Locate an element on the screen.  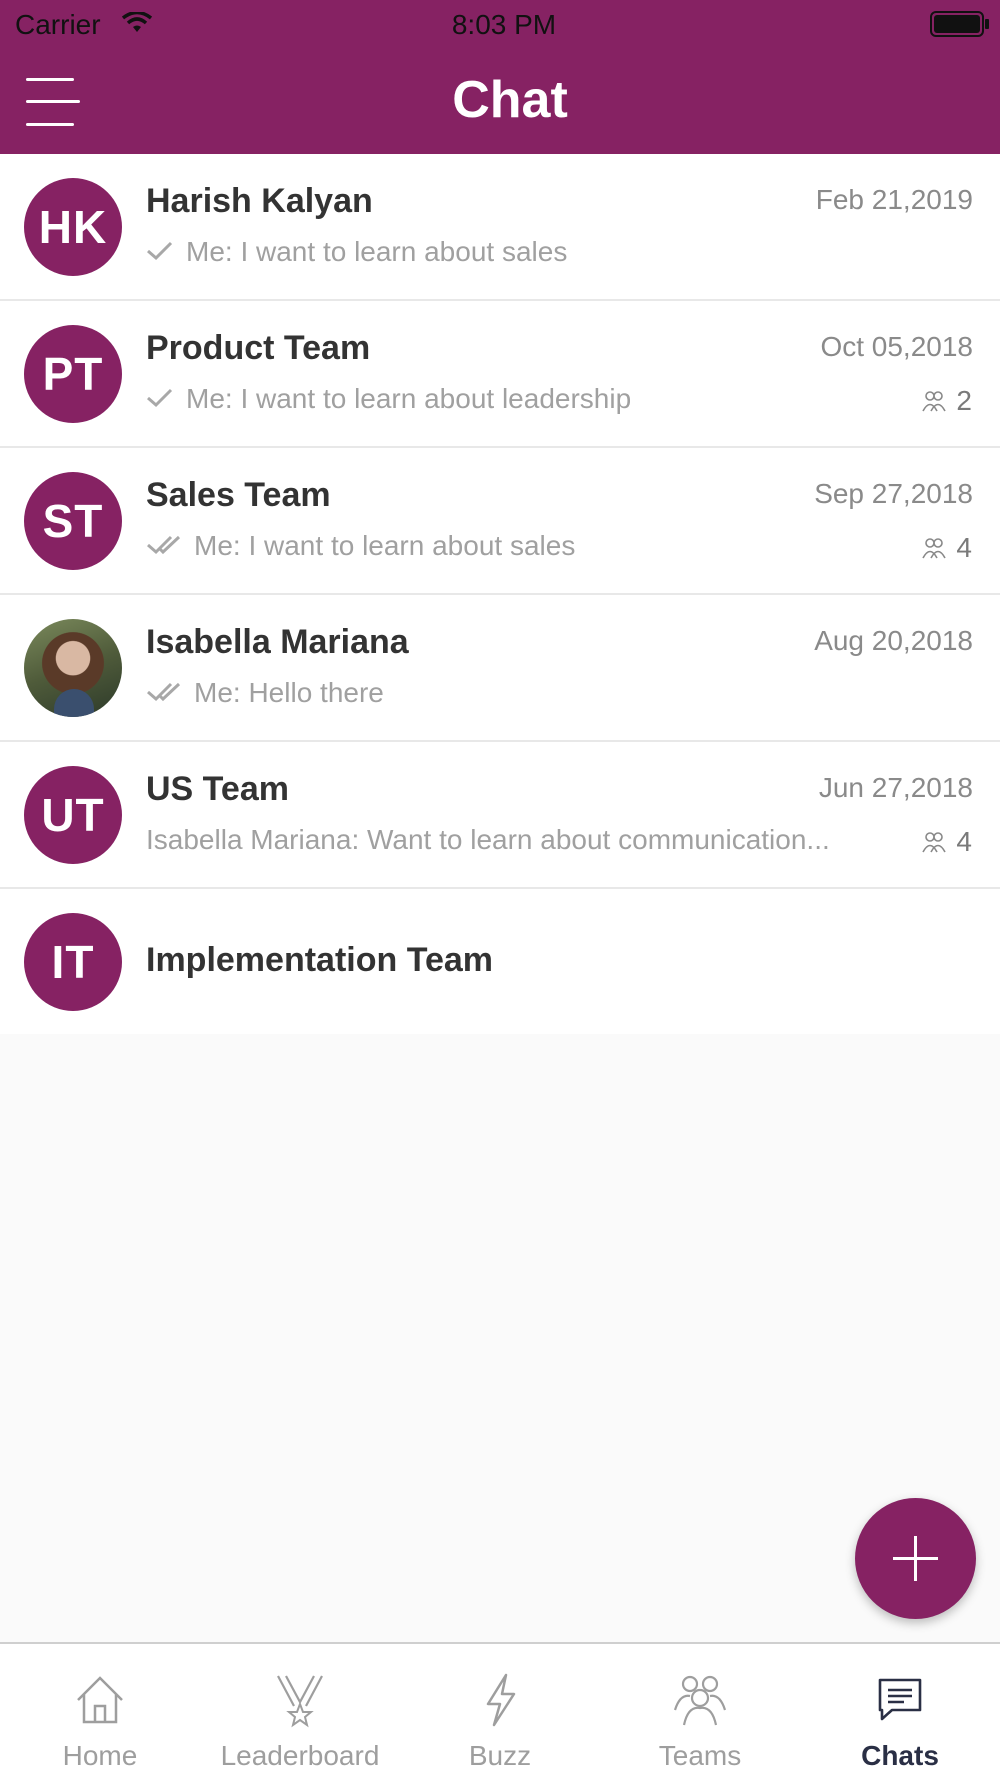
chat-preview: Me: Hello there is located at coordinates (526, 693).